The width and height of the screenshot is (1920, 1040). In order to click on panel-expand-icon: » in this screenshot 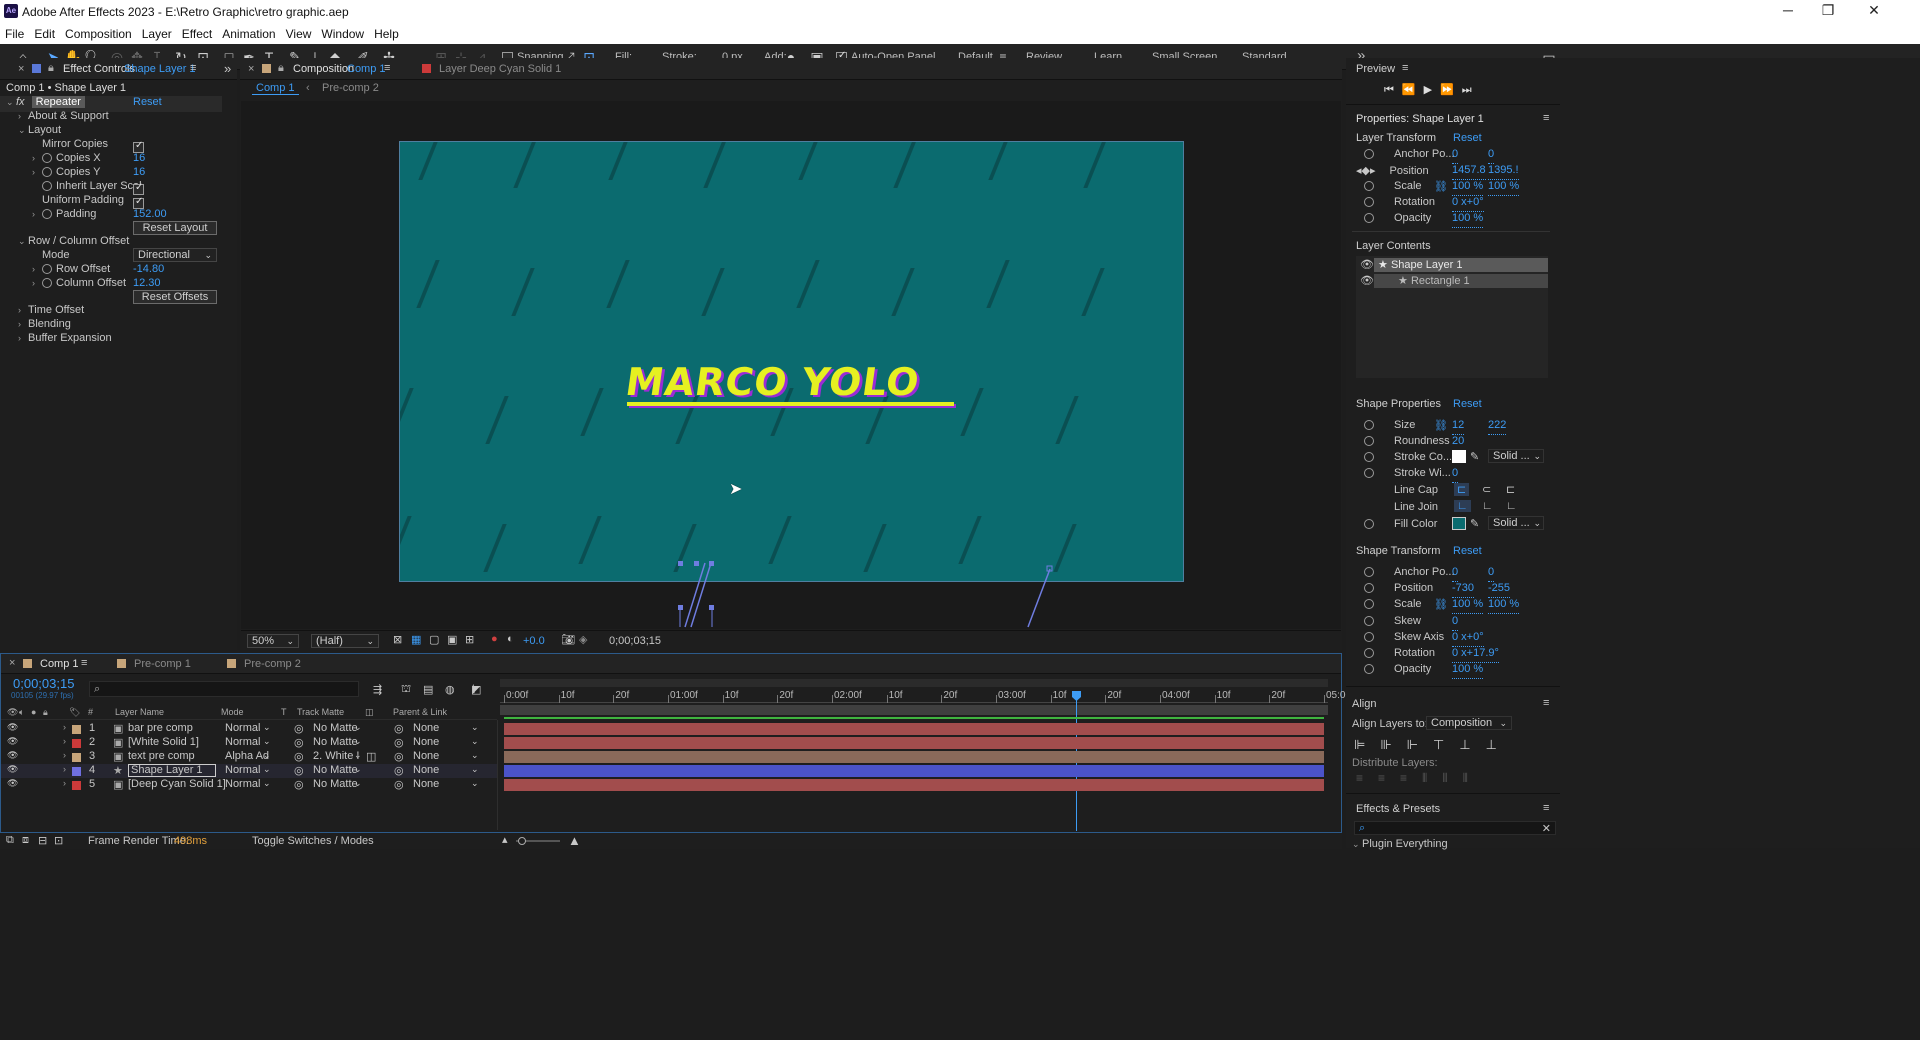, I will do `click(227, 68)`.